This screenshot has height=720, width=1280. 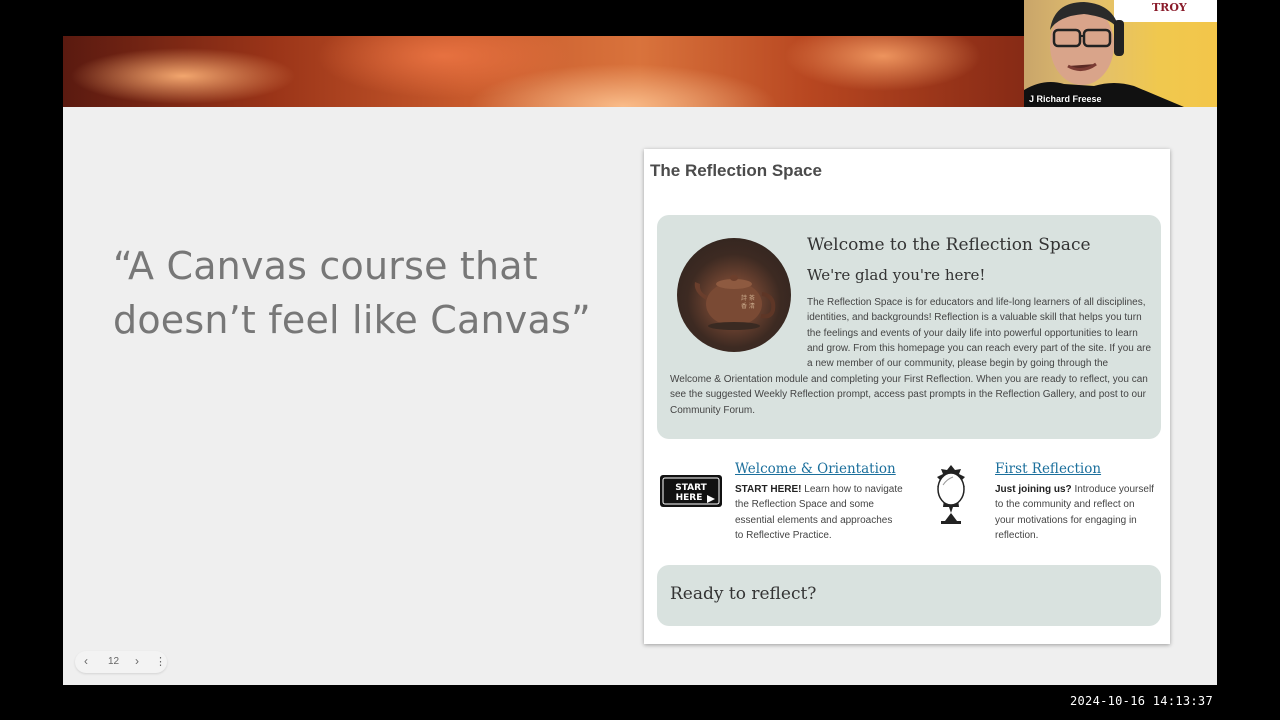 What do you see at coordinates (748, 298) in the screenshot?
I see `svg-text: 詩 茶` at bounding box center [748, 298].